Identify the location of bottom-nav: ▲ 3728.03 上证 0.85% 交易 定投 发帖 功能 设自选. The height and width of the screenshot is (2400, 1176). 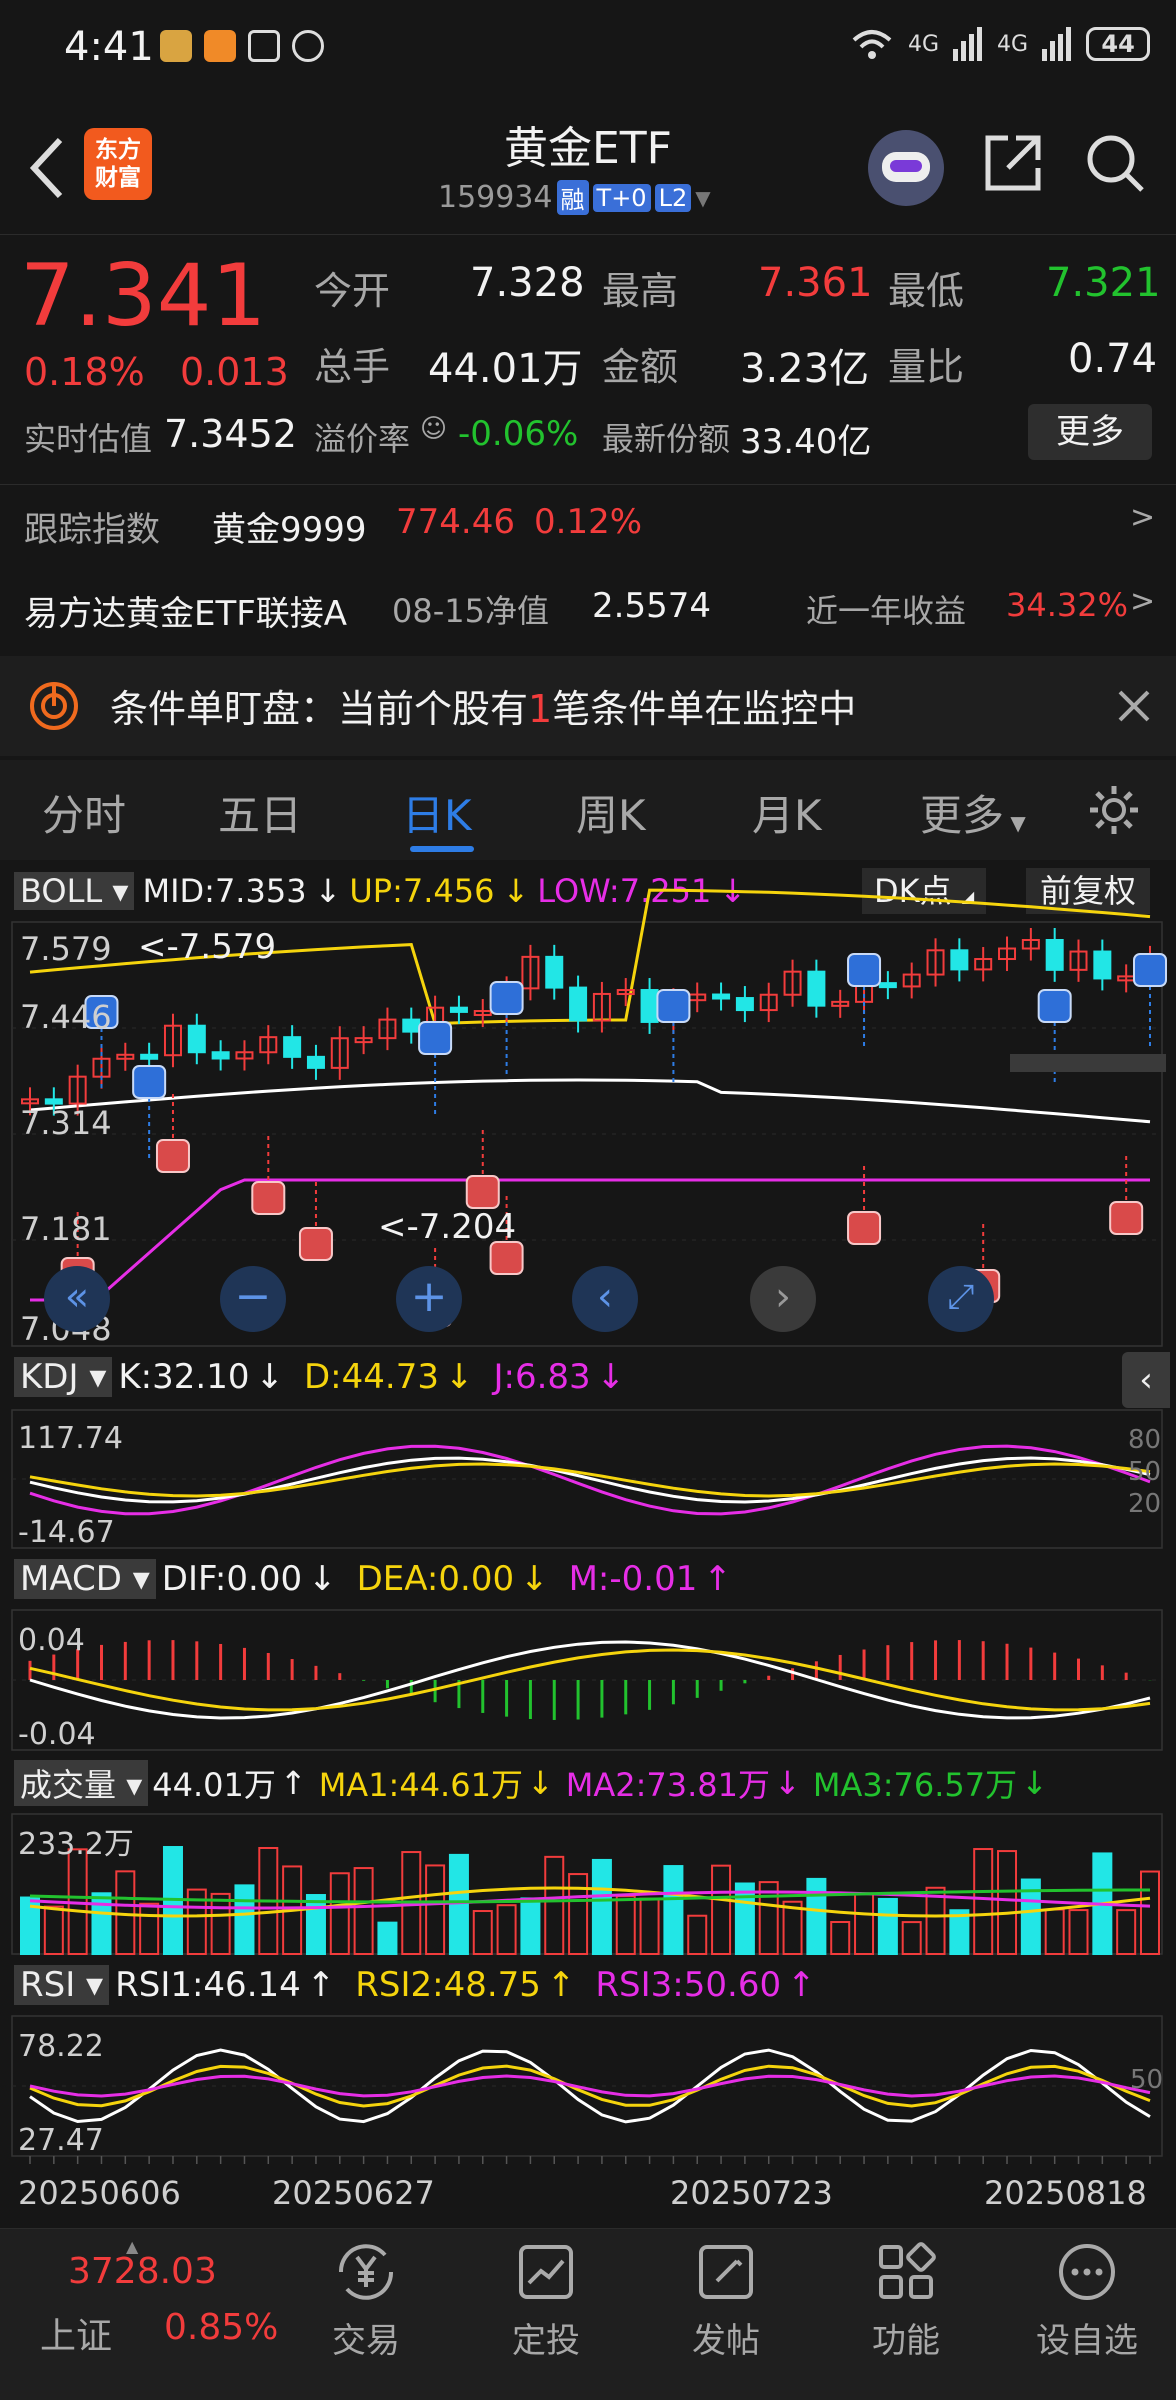
(588, 2314).